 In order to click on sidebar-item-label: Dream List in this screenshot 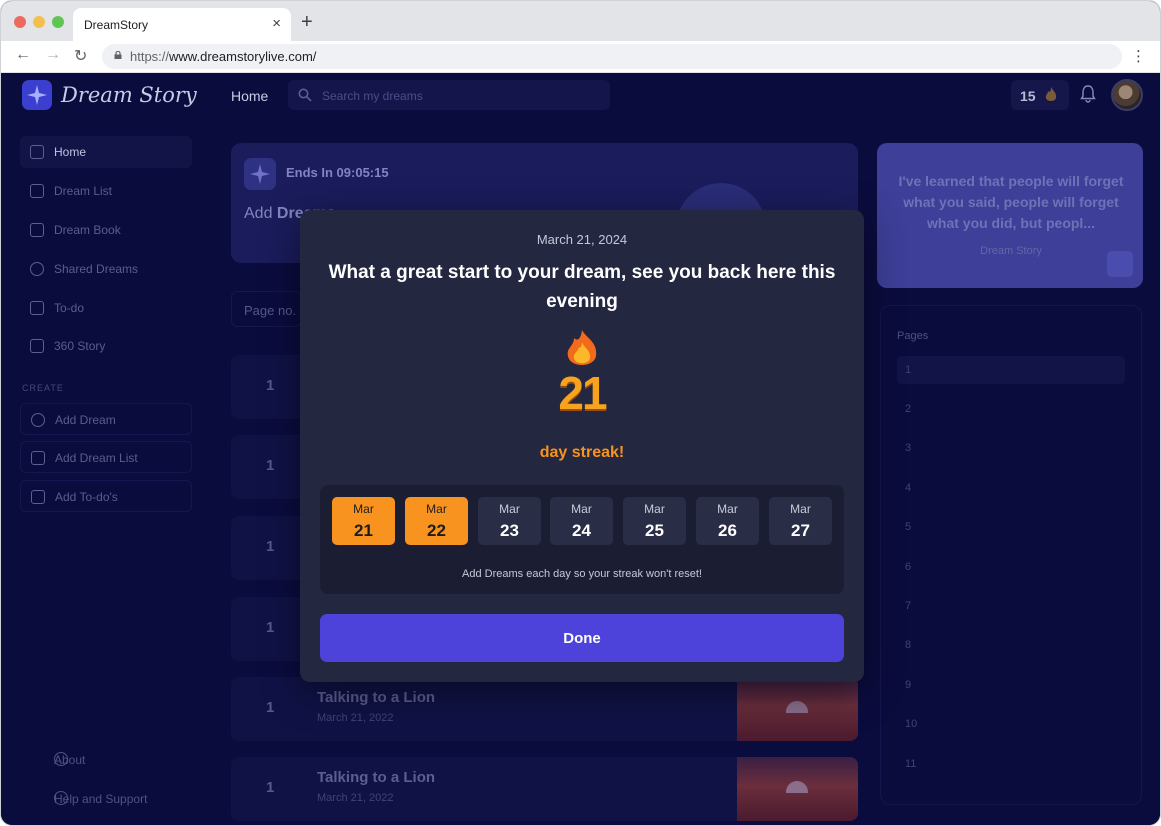, I will do `click(83, 191)`.